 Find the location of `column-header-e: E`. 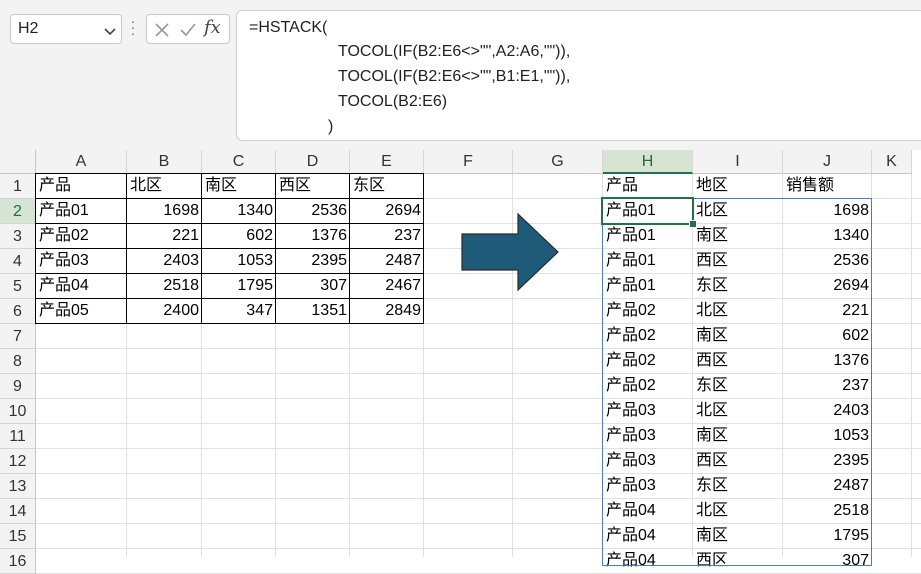

column-header-e: E is located at coordinates (387, 162).